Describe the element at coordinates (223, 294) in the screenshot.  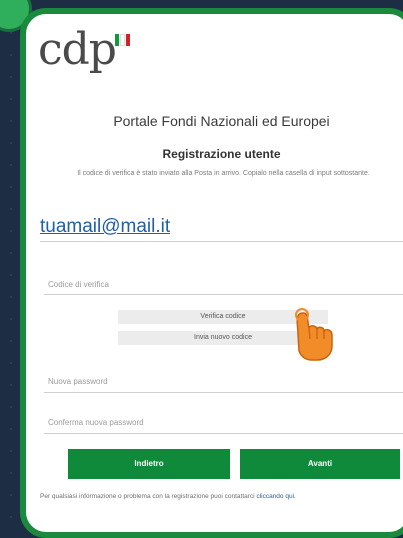
I see `verification-code-underline` at that location.